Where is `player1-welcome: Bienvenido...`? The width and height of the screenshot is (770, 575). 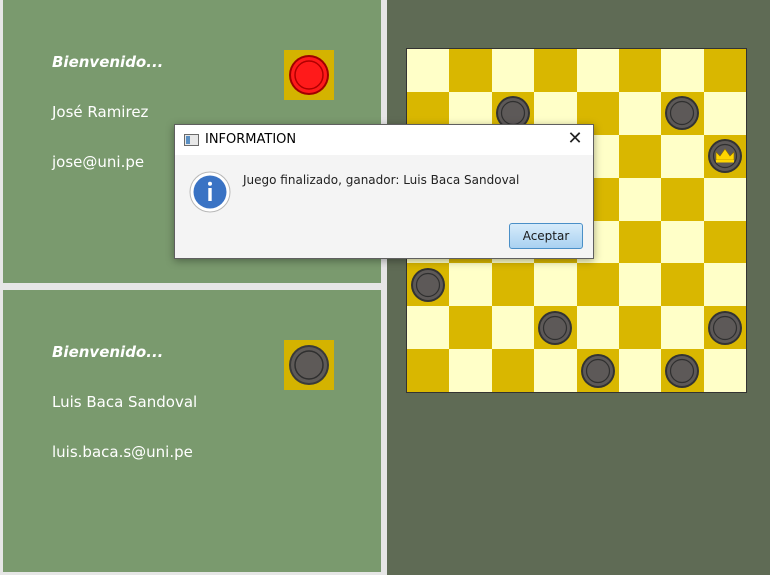
player1-welcome: Bienvenido... is located at coordinates (108, 62).